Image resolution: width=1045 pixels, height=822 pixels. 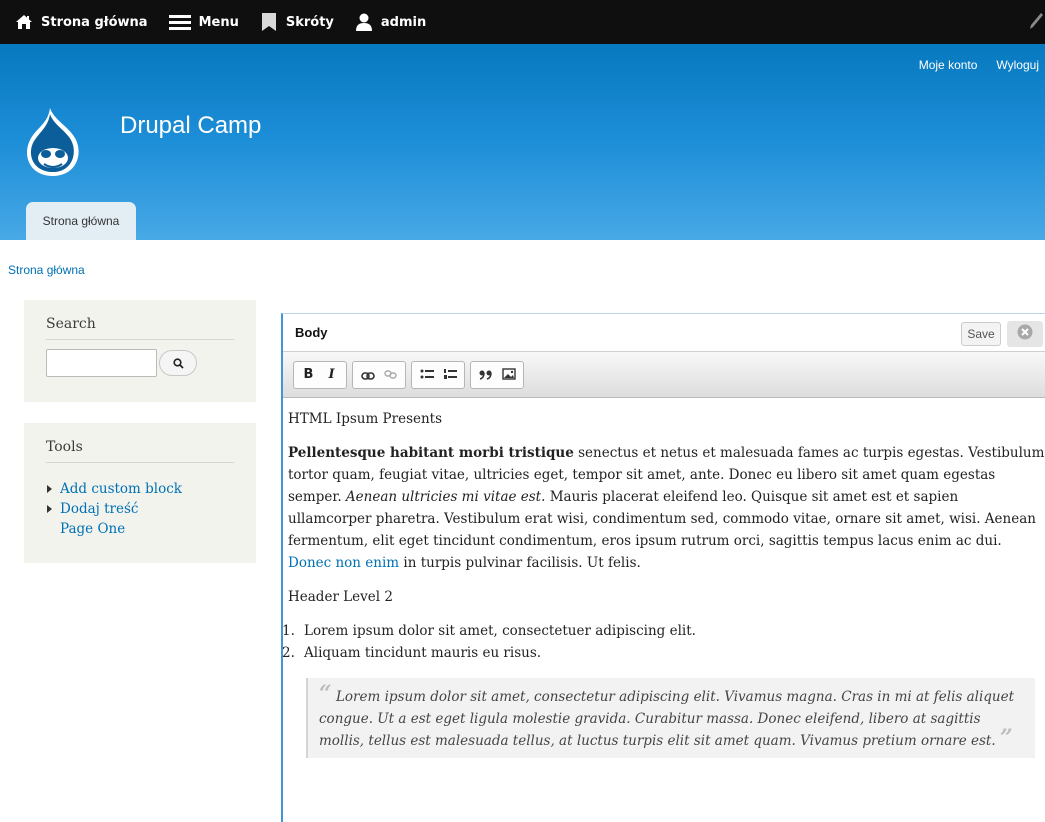 I want to click on block-group, so click(x=497, y=374).